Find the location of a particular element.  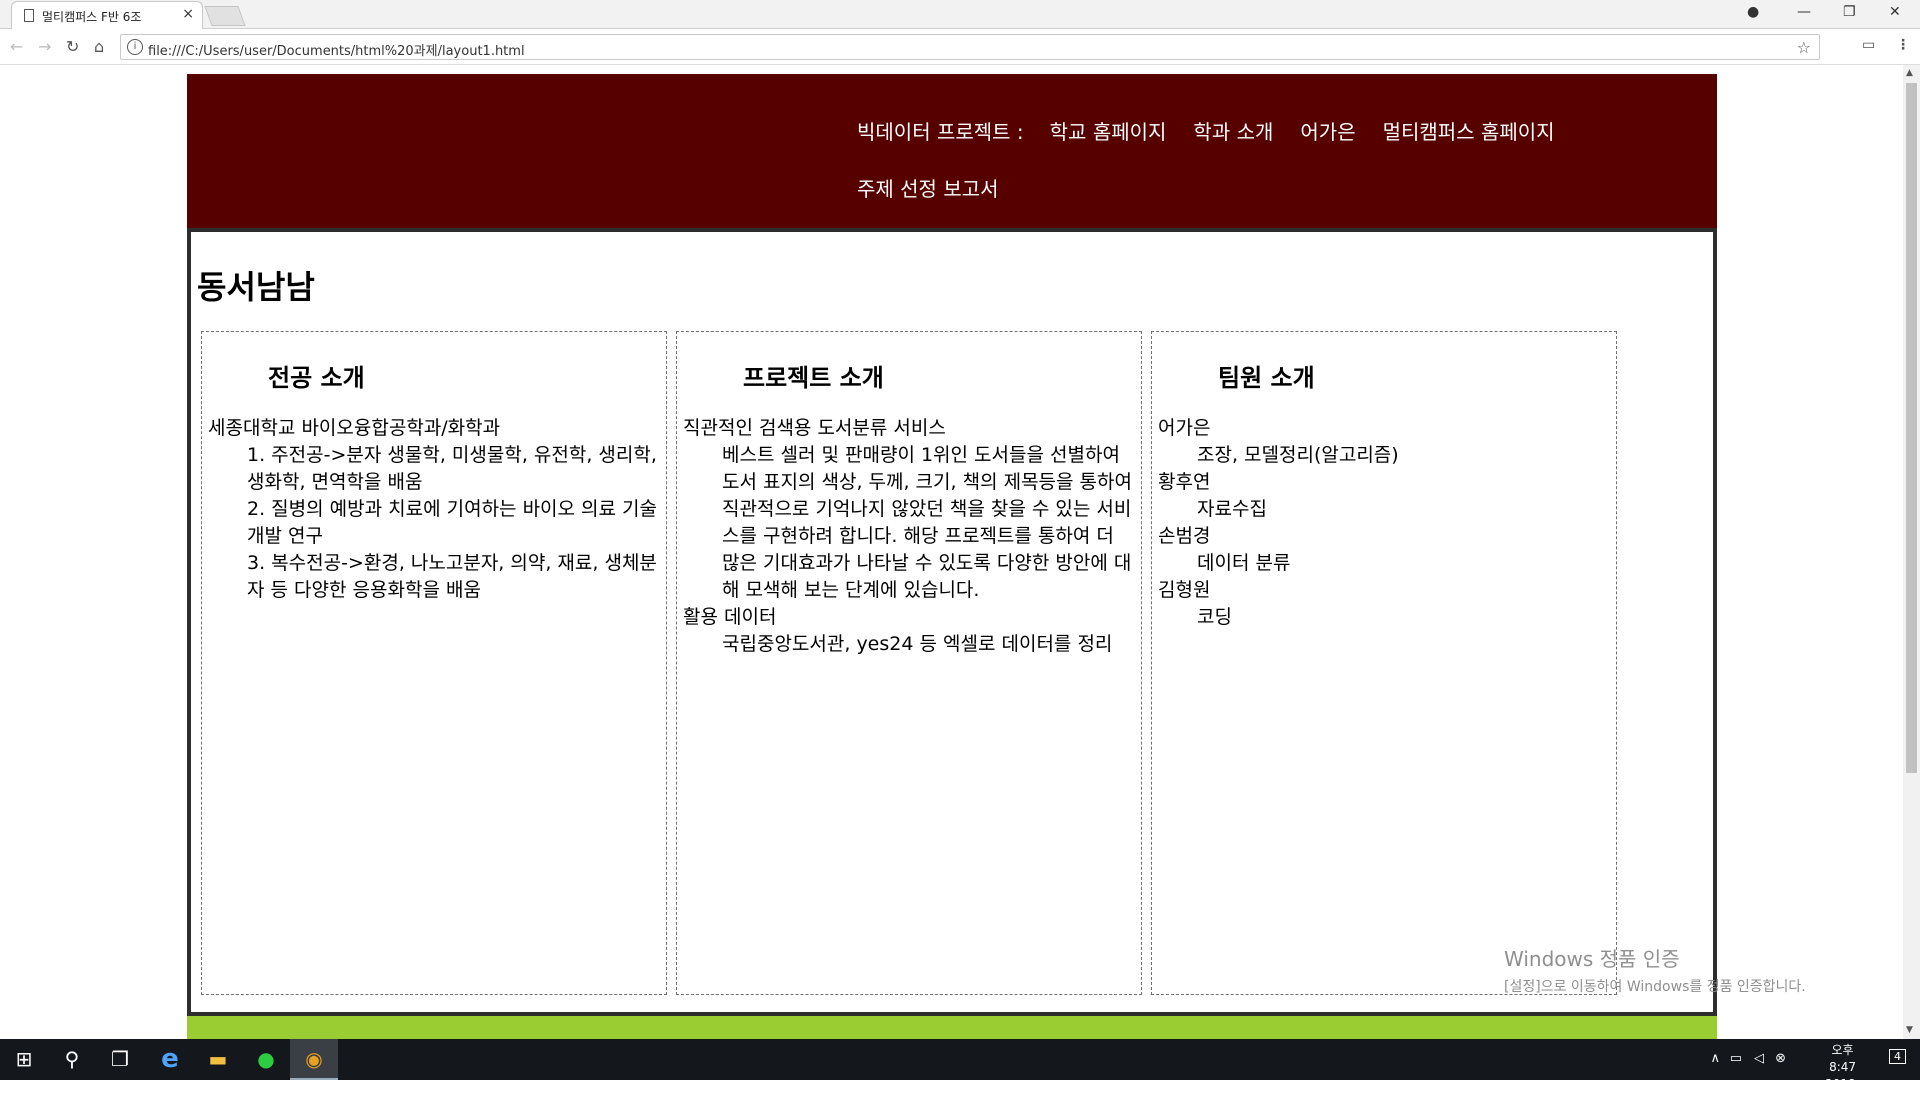

project-lead: 직관적인 검색용 도서분류 서비스 is located at coordinates (814, 428).